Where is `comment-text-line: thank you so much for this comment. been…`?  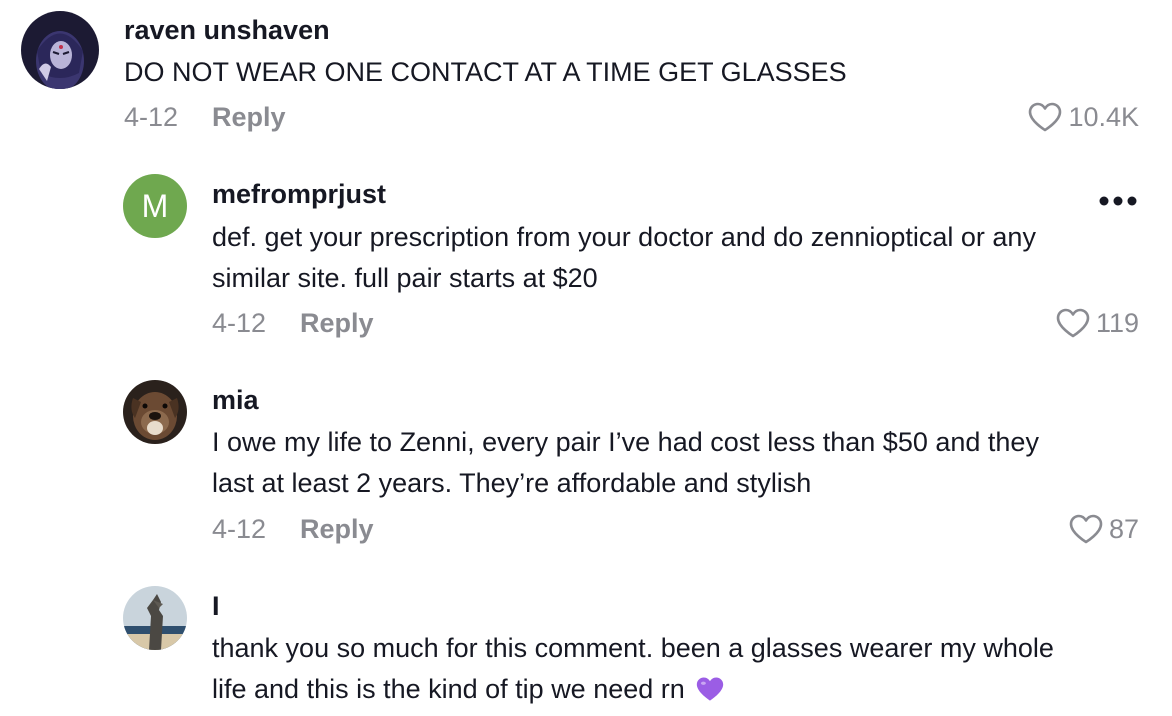
comment-text-line: thank you so much for this comment. been… is located at coordinates (633, 648).